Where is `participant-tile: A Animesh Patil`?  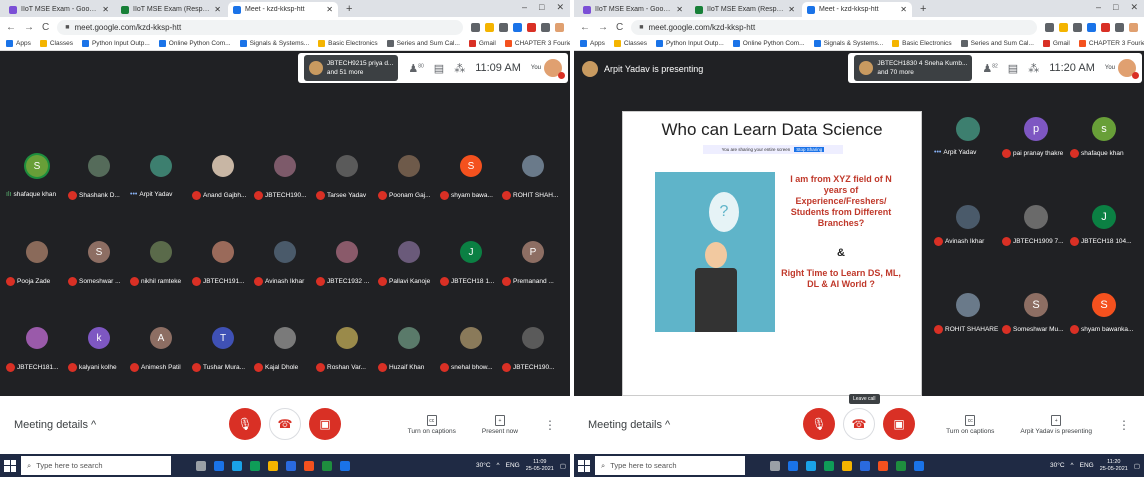 participant-tile: A Animesh Patil is located at coordinates (161, 363).